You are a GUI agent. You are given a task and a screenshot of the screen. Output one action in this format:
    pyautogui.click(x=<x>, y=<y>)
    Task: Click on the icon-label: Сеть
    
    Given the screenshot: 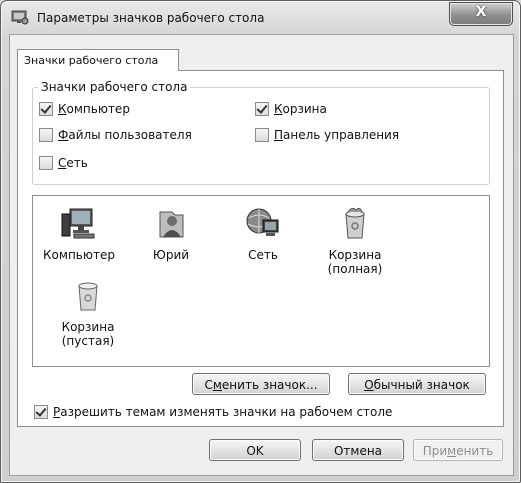 What is the action you would take?
    pyautogui.click(x=263, y=255)
    